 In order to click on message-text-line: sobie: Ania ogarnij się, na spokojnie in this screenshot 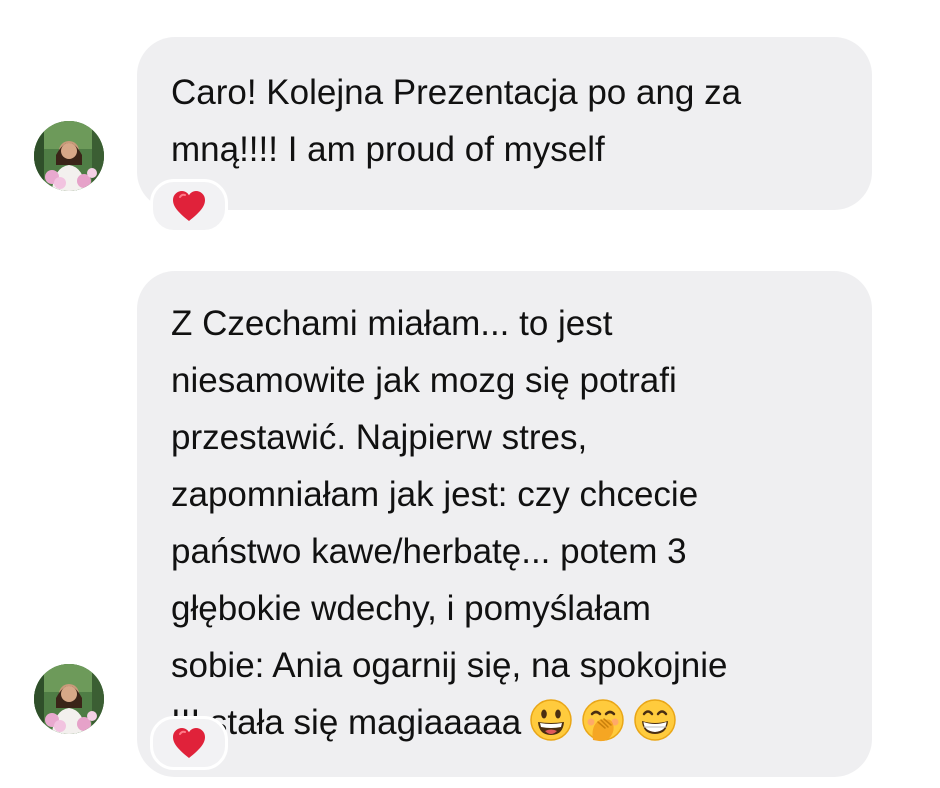, I will do `click(449, 665)`.